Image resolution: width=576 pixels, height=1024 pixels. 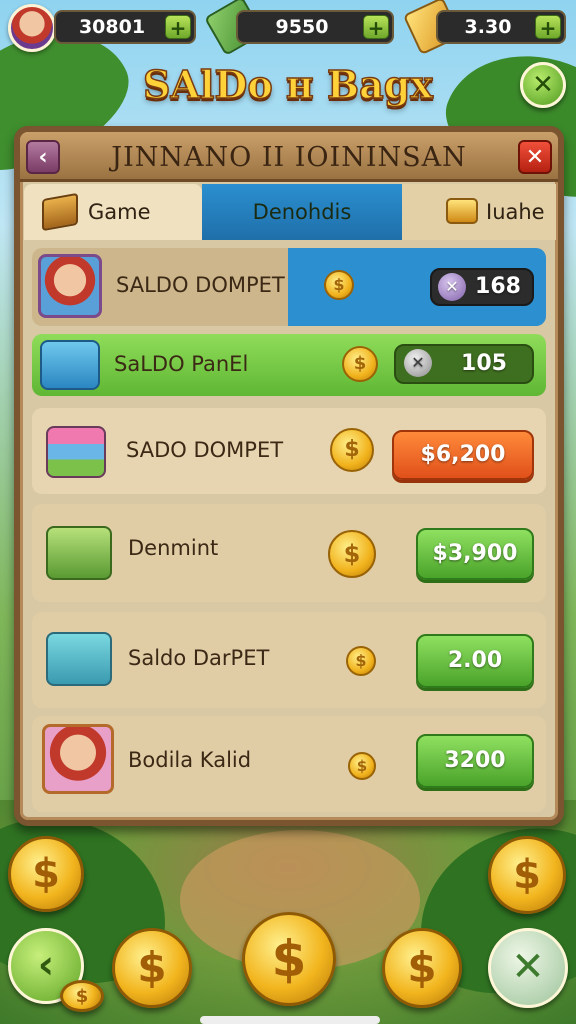 What do you see at coordinates (289, 287) in the screenshot?
I see `list-item: SALDO DOMPET $ ✕ 168` at bounding box center [289, 287].